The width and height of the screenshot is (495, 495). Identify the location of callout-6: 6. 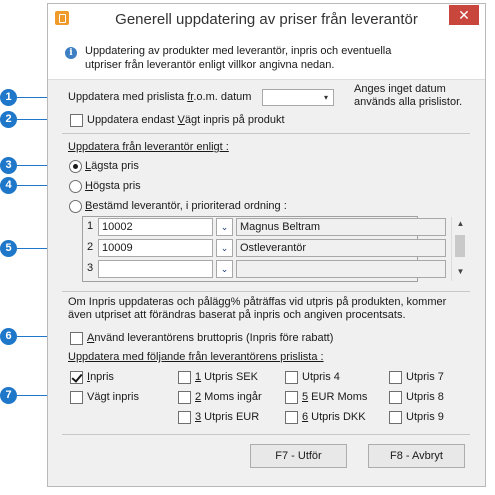
(8, 336).